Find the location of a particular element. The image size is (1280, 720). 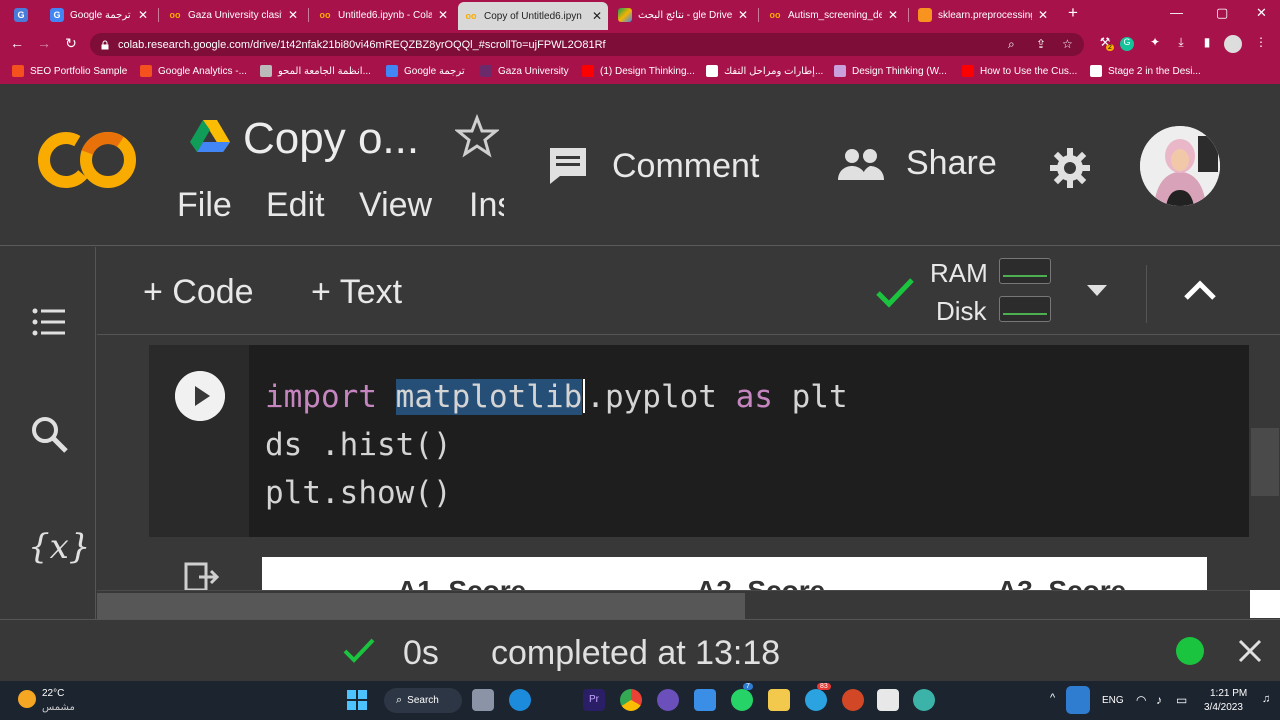

extension-icon: ⚒ 2 is located at coordinates (1105, 44).